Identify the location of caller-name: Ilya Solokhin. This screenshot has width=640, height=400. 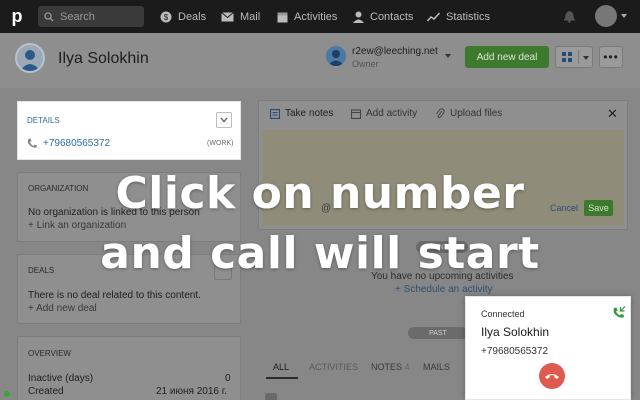
(515, 332).